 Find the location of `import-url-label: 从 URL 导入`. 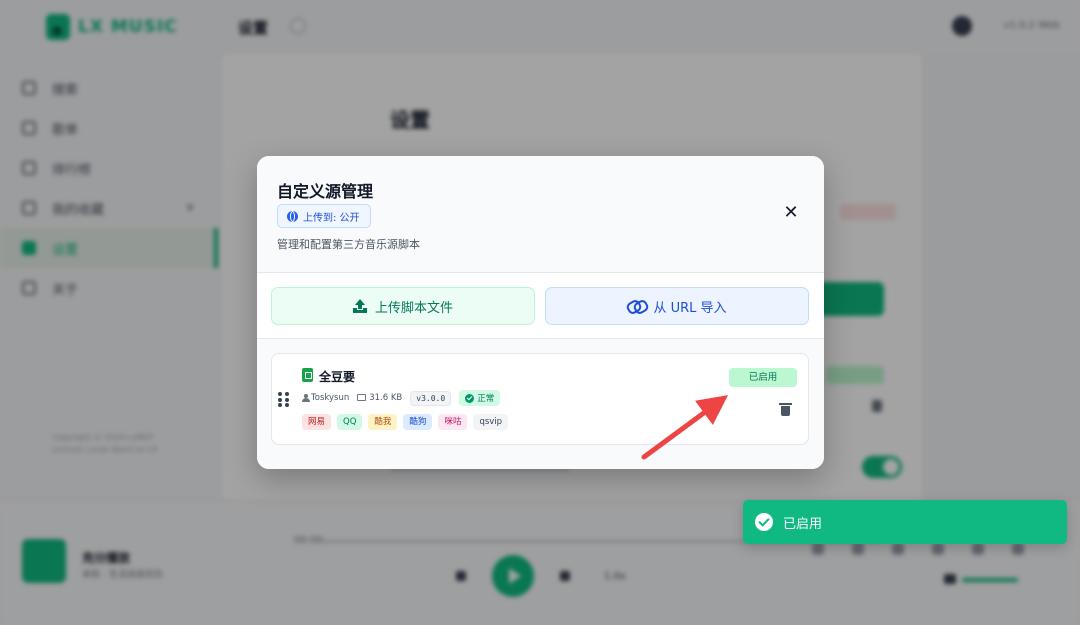

import-url-label: 从 URL 导入 is located at coordinates (690, 308).